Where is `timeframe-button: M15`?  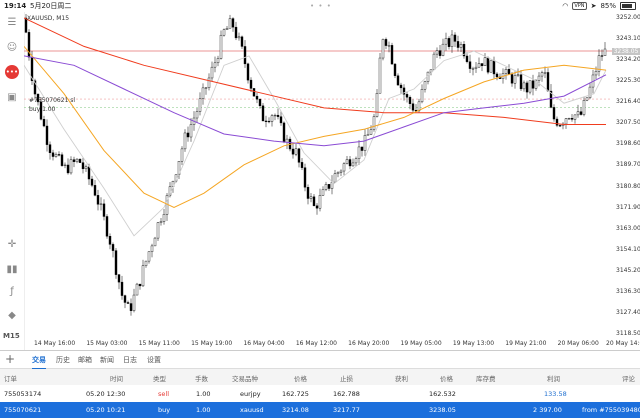
timeframe-button: M15 is located at coordinates (11, 336).